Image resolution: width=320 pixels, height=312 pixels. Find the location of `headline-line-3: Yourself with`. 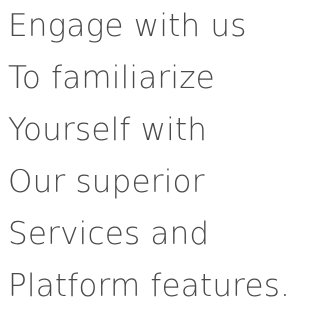

headline-line-3: Yourself with is located at coordinates (108, 130).